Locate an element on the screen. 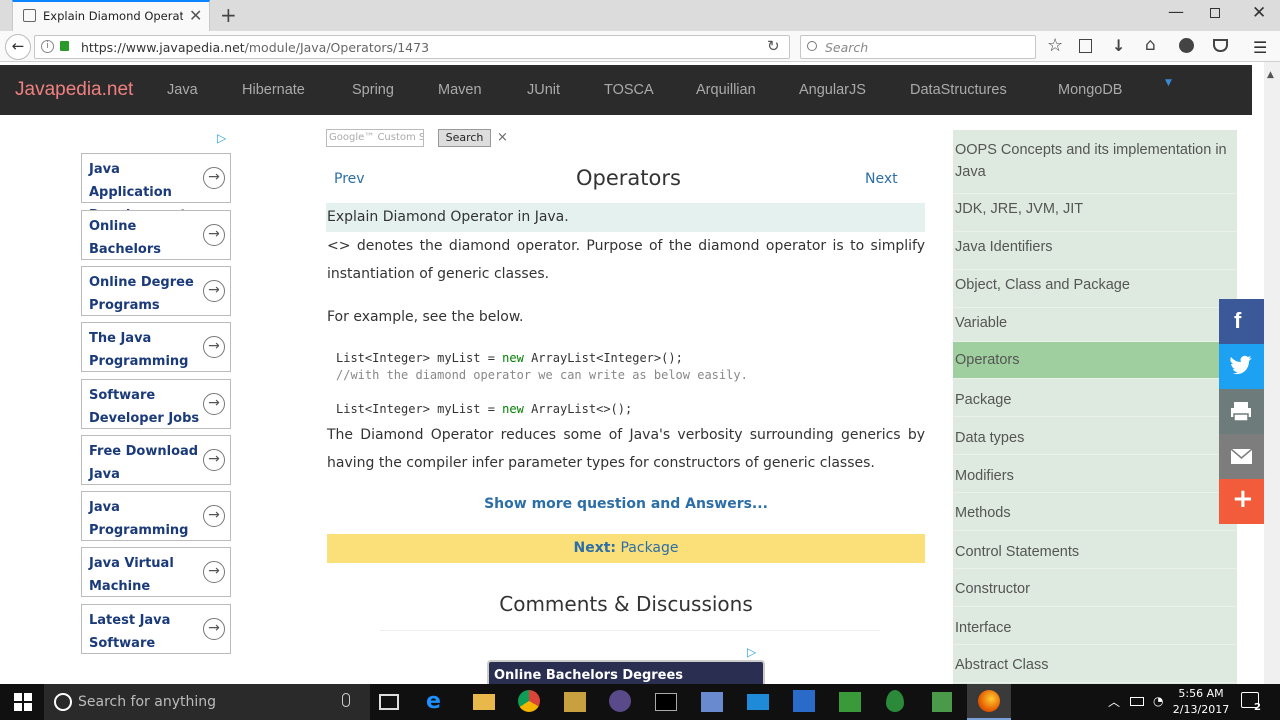 This screenshot has height=720, width=1280. terminal-icon is located at coordinates (666, 702).